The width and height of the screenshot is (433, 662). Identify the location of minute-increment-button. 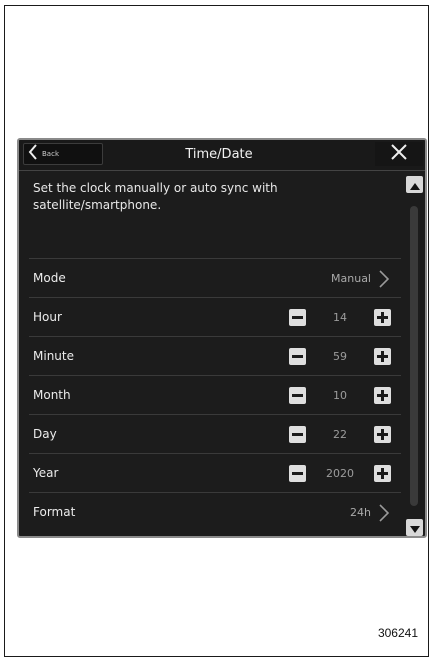
(382, 356).